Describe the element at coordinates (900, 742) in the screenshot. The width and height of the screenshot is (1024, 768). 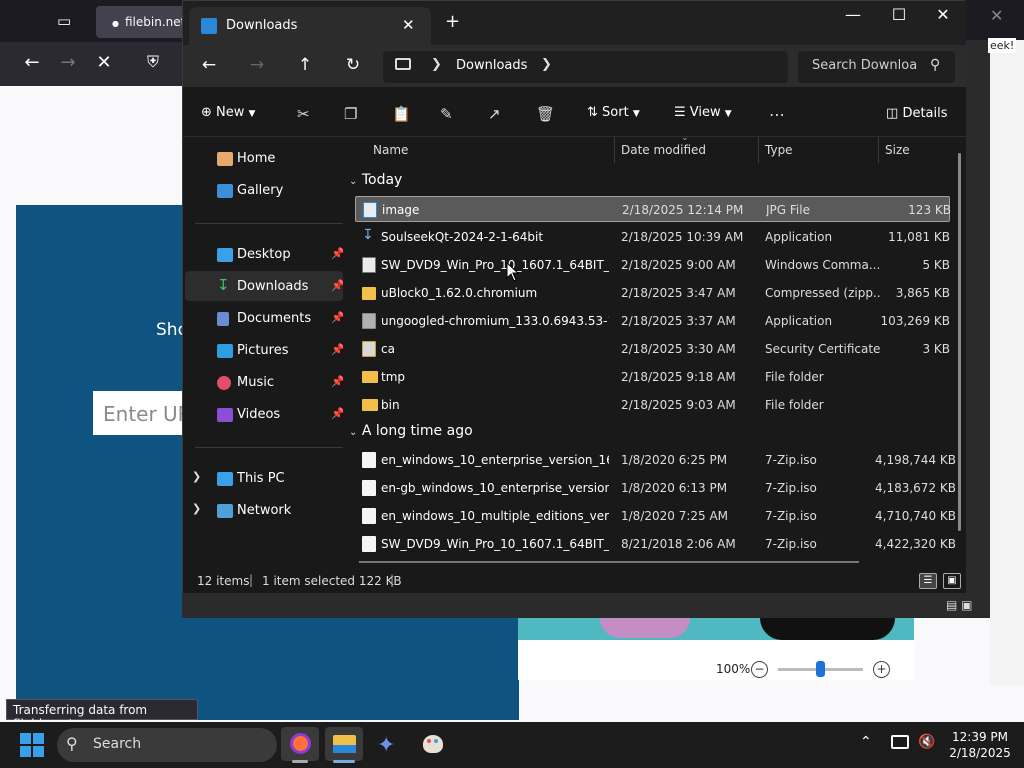
I see `network-status-icon` at that location.